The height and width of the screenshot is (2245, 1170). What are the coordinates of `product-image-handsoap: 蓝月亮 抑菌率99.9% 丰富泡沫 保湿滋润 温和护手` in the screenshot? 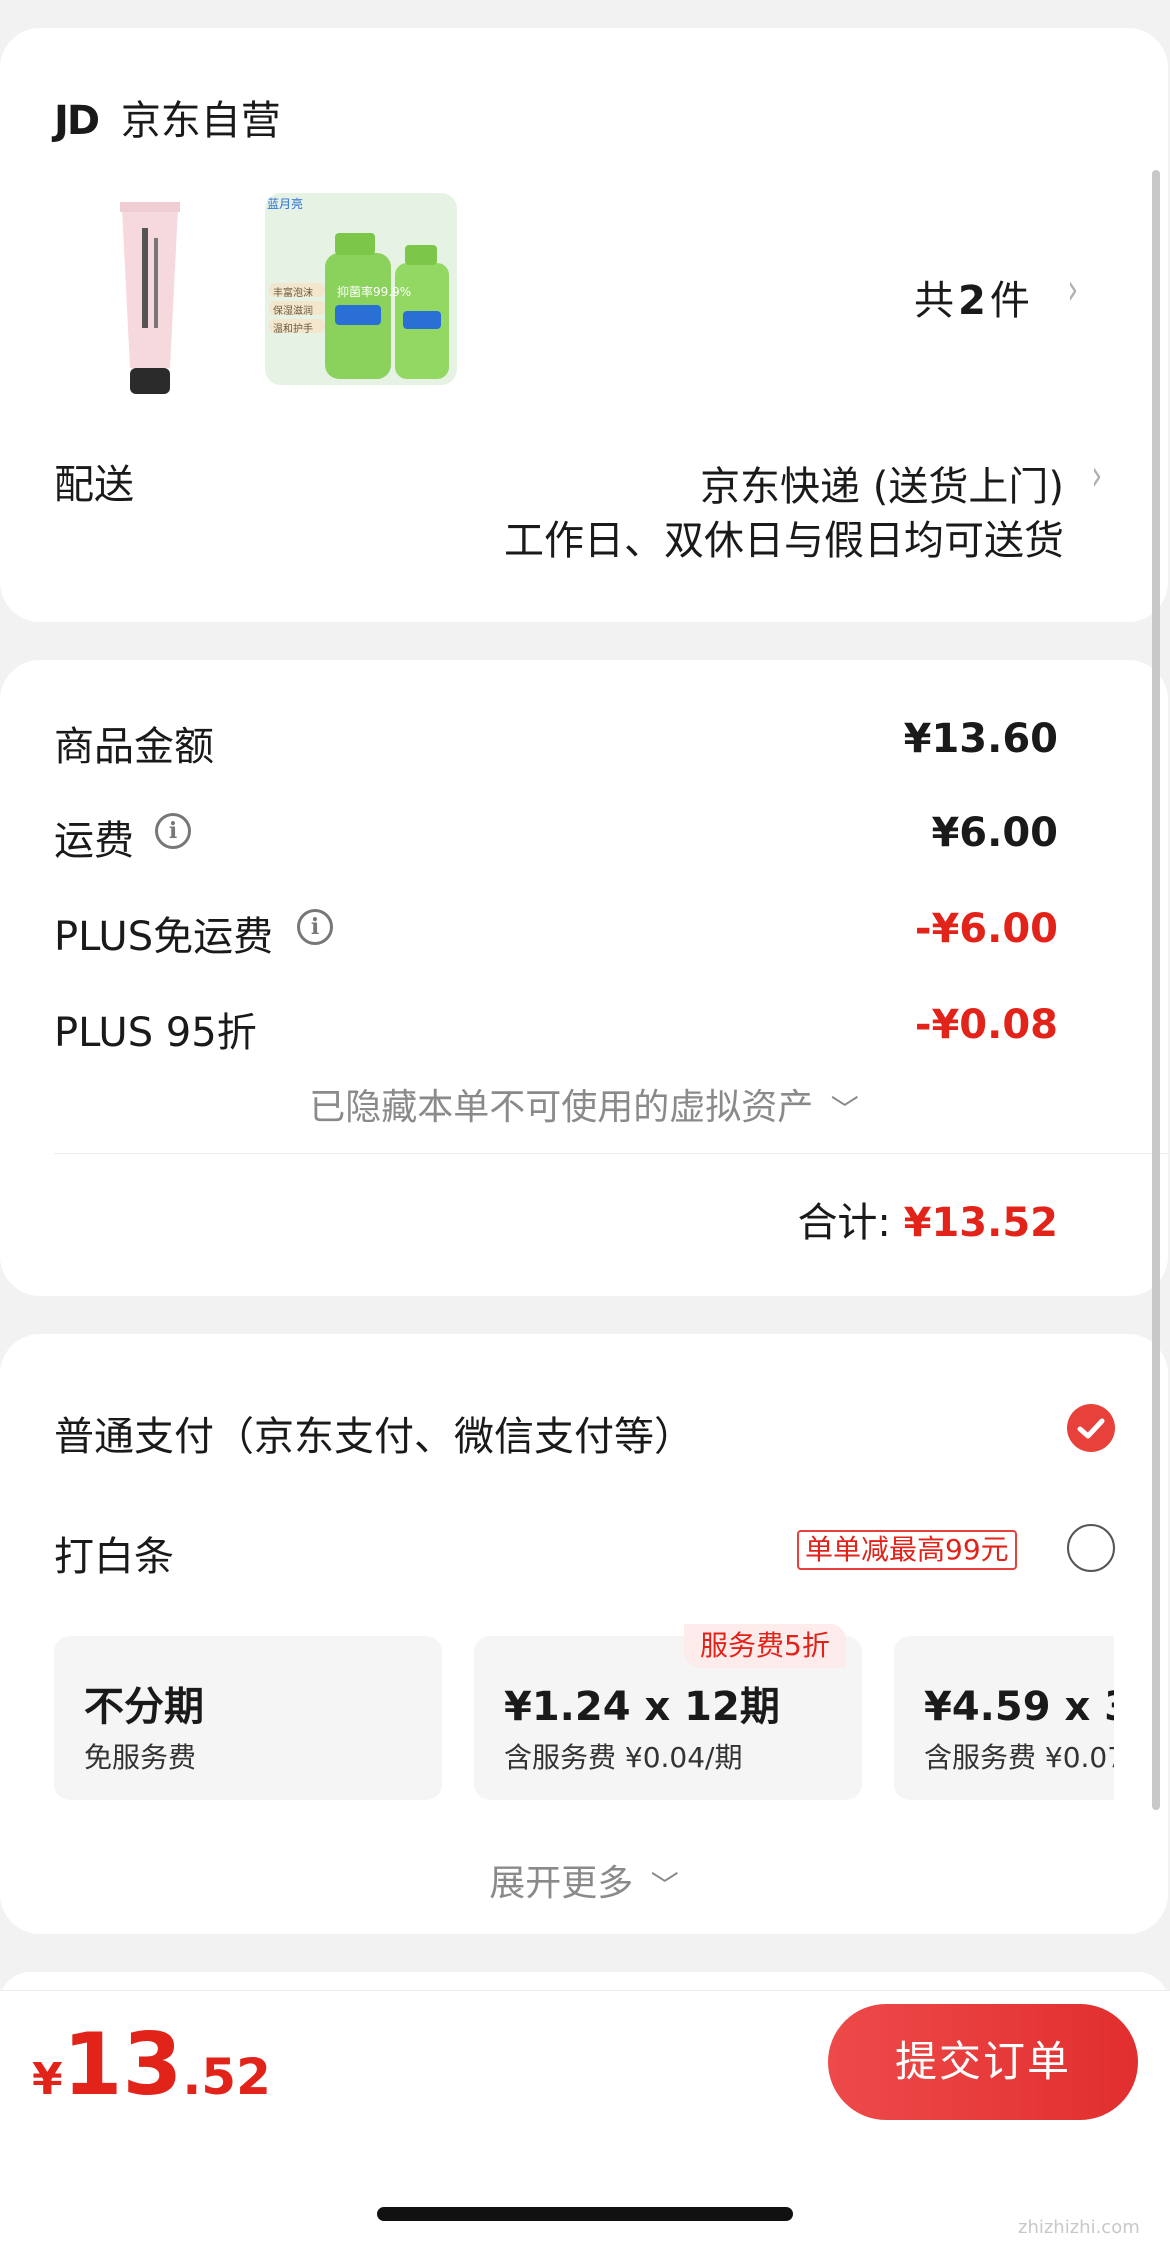 It's located at (361, 289).